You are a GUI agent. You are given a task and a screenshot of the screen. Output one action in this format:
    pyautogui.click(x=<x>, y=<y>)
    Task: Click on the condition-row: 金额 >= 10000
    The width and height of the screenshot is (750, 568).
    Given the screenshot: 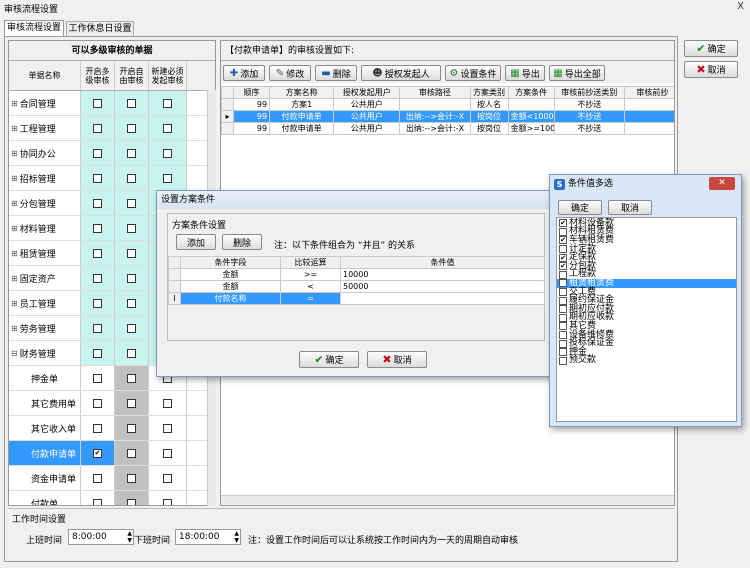 What is the action you would take?
    pyautogui.click(x=356, y=274)
    